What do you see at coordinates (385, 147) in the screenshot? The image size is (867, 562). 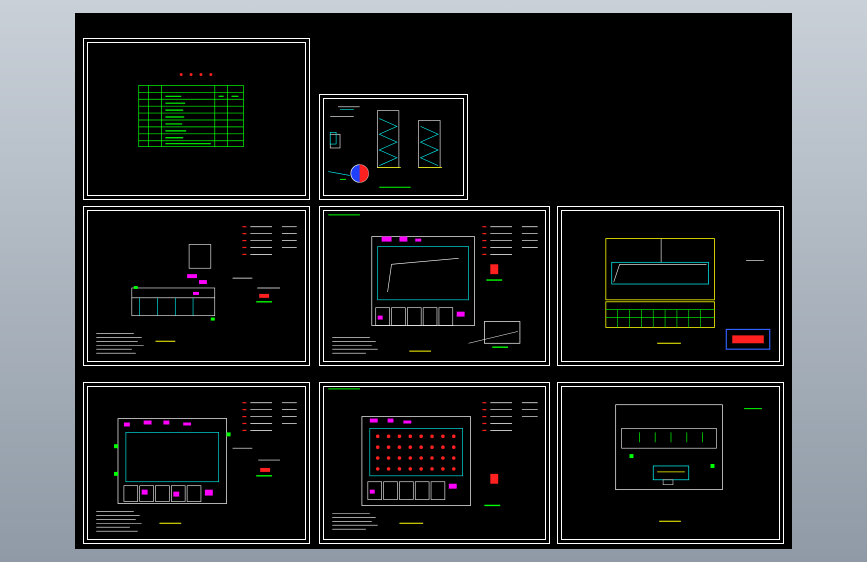 I see `stair-details-drawing` at bounding box center [385, 147].